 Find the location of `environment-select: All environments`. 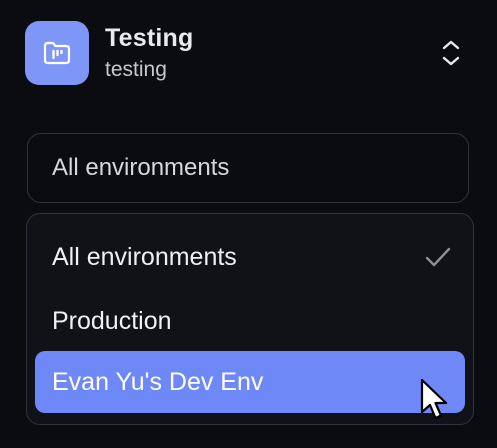

environment-select: All environments is located at coordinates (248, 168).